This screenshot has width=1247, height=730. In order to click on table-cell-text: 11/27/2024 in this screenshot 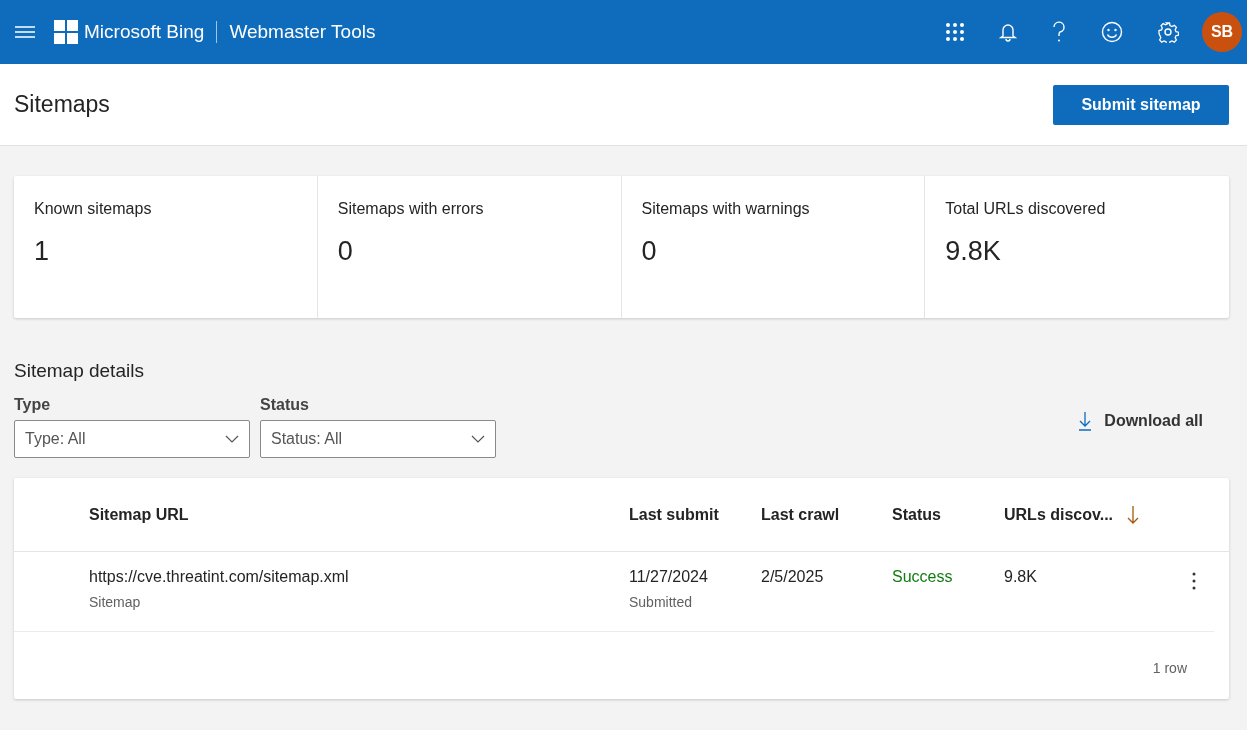, I will do `click(669, 577)`.